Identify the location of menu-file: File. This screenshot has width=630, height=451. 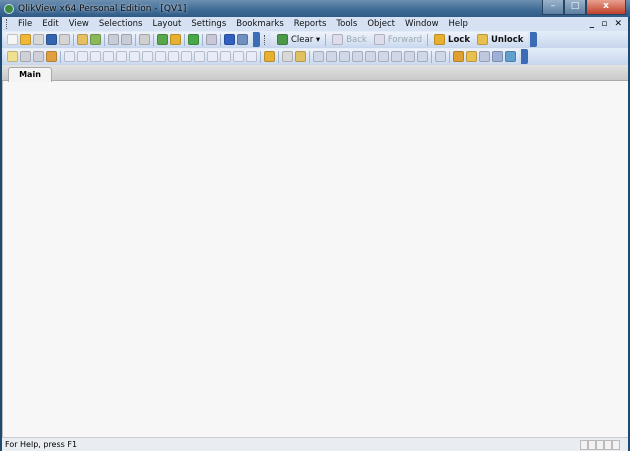
(25, 24).